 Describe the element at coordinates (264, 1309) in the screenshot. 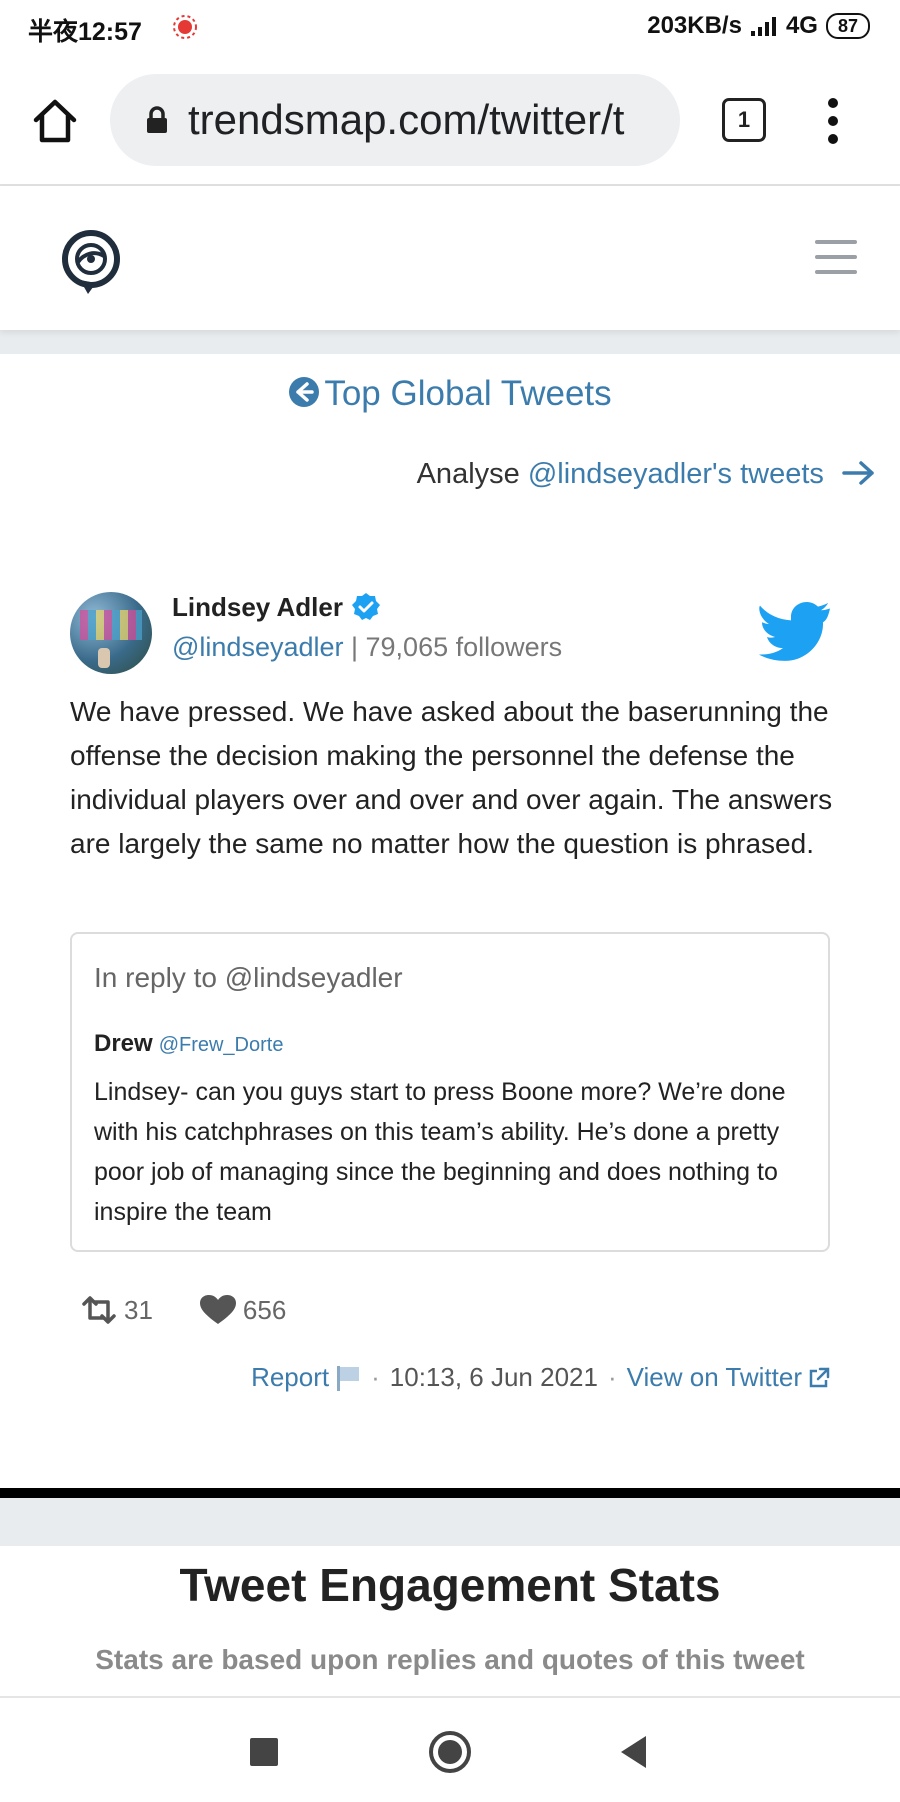

I see `like-count: 656` at that location.